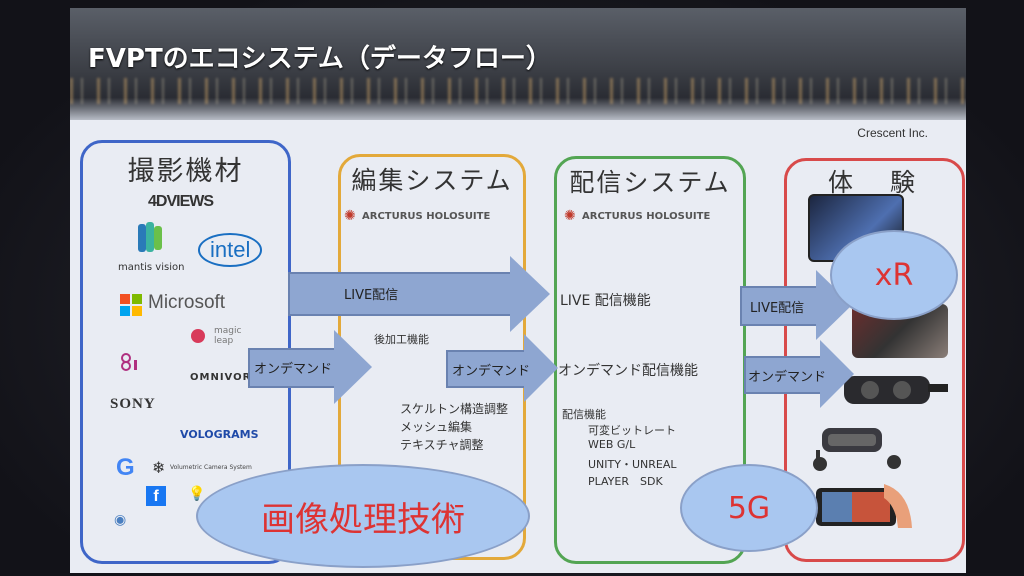 The width and height of the screenshot is (1024, 576). What do you see at coordinates (151, 267) in the screenshot?
I see `logo-mantisvision: mantis vision` at bounding box center [151, 267].